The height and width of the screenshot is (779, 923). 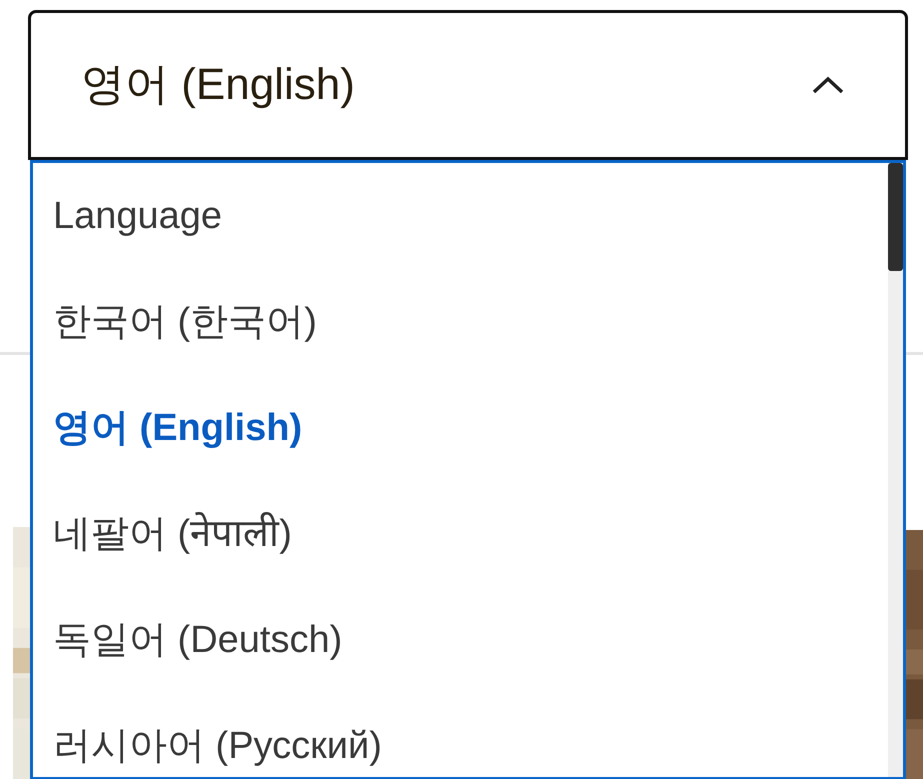 What do you see at coordinates (828, 85) in the screenshot?
I see `chevron-up-icon` at bounding box center [828, 85].